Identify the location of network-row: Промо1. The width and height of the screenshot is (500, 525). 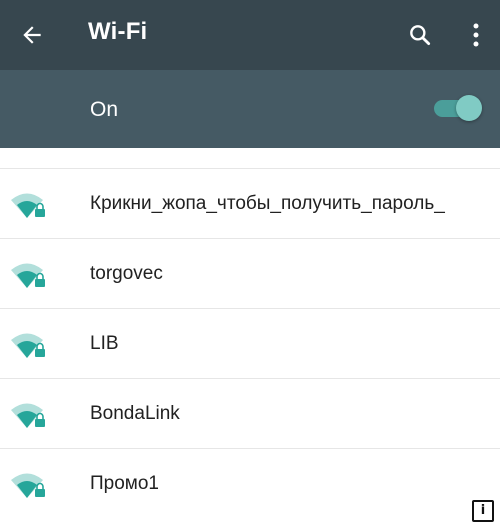
(250, 484).